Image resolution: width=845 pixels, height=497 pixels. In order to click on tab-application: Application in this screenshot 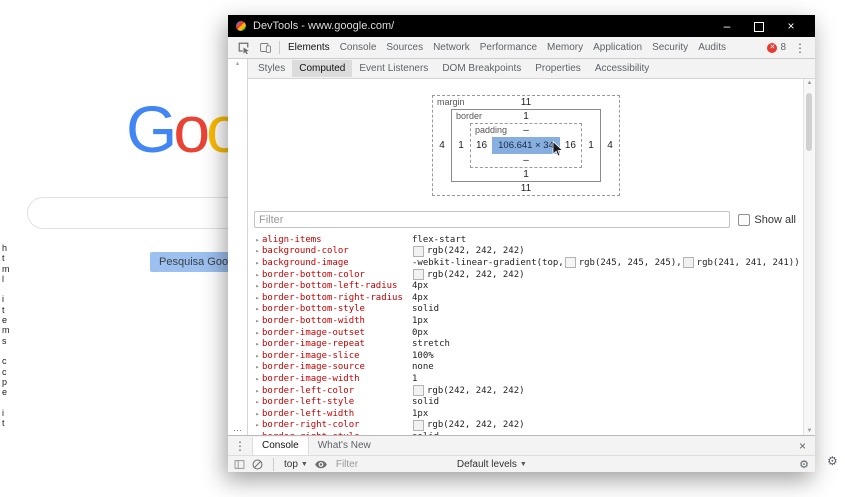, I will do `click(617, 48)`.